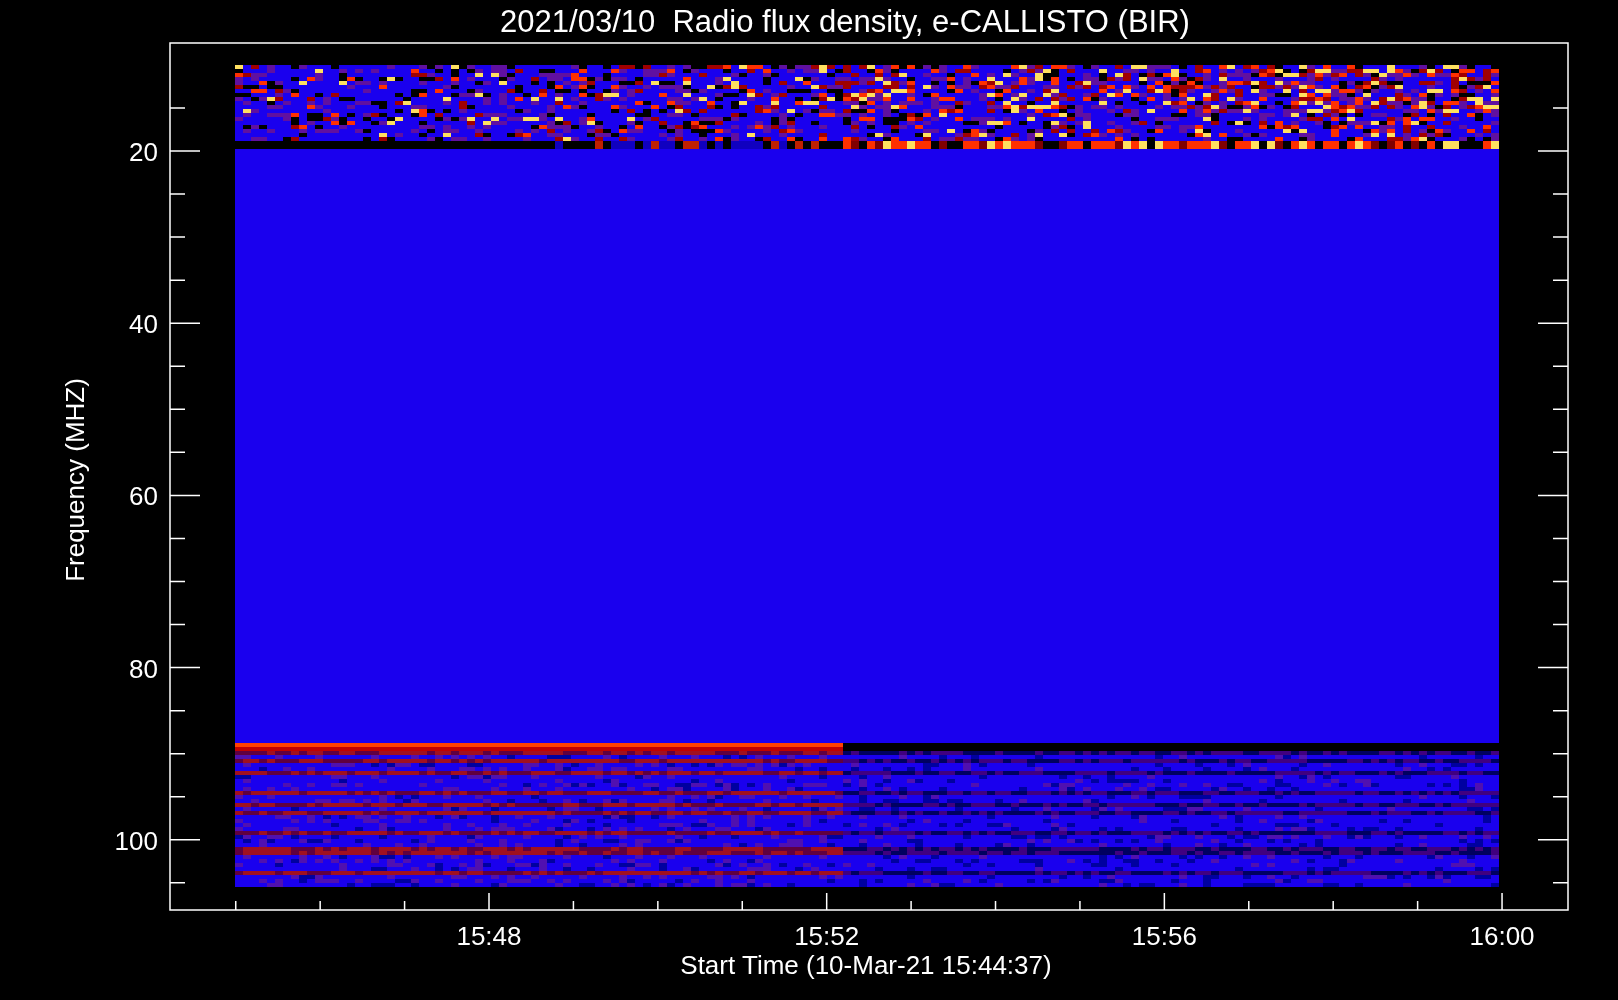  I want to click on y-axis-label: Frequency (MHZ), so click(75, 480).